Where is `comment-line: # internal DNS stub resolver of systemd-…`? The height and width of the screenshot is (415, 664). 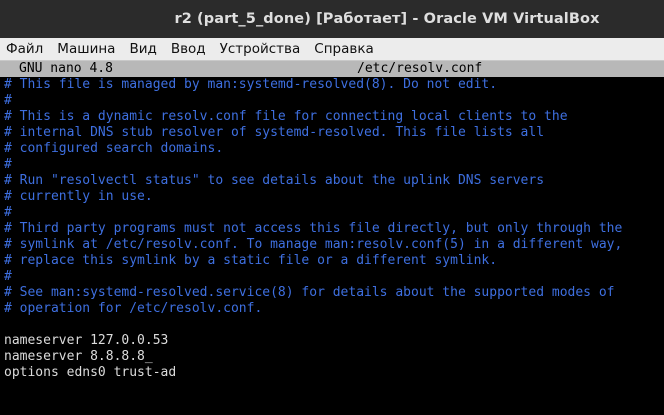 comment-line: # internal DNS stub resolver of systemd-… is located at coordinates (274, 132).